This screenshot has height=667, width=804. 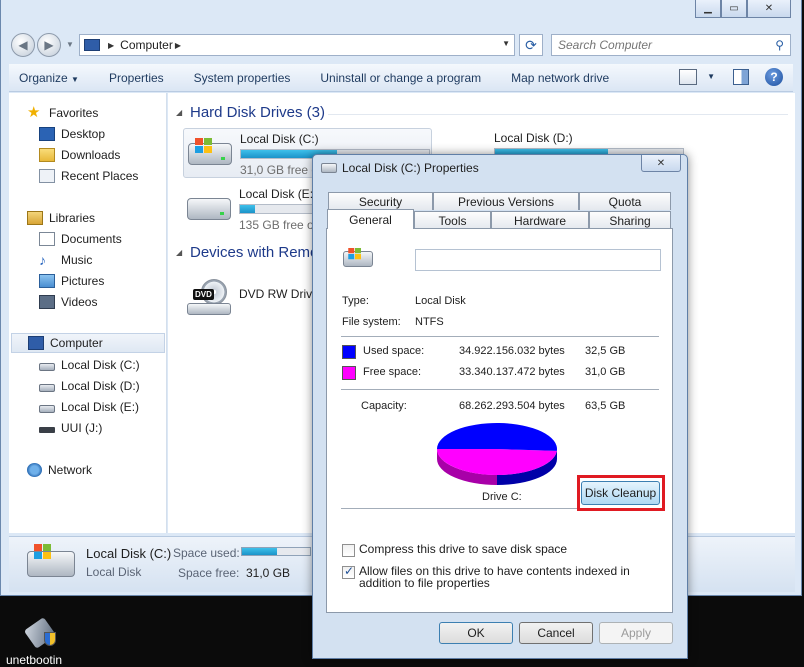 I want to click on tab-general: General, so click(x=370, y=219).